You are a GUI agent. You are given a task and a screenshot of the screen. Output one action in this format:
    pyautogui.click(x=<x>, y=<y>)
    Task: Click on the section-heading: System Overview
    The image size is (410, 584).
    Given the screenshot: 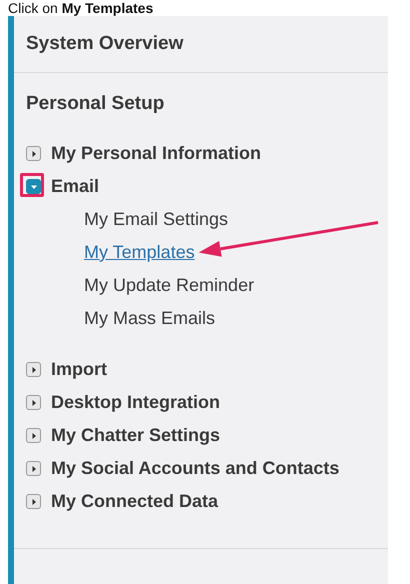 What is the action you would take?
    pyautogui.click(x=105, y=44)
    